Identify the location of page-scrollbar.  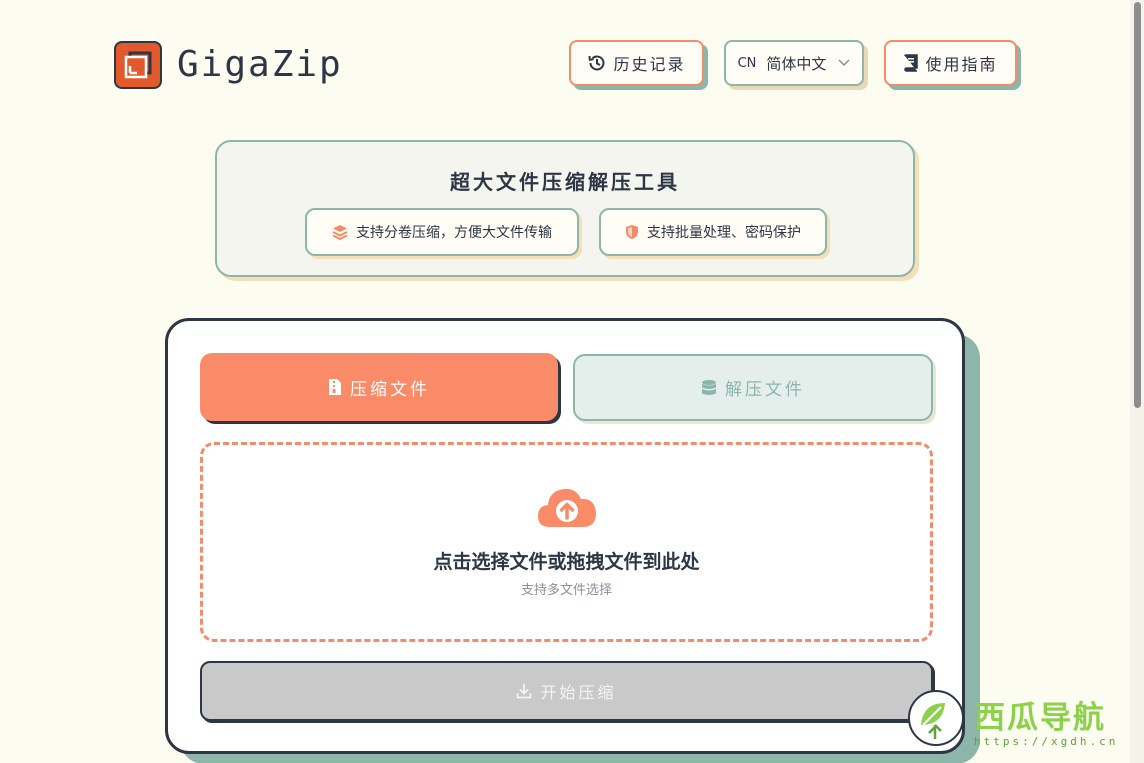
(1137, 381).